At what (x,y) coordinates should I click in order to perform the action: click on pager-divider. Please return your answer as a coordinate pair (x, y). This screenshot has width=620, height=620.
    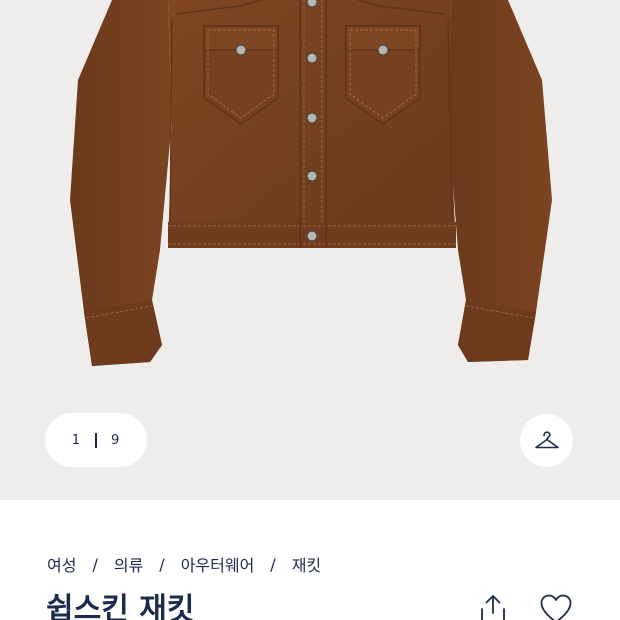
    Looking at the image, I should click on (96, 440).